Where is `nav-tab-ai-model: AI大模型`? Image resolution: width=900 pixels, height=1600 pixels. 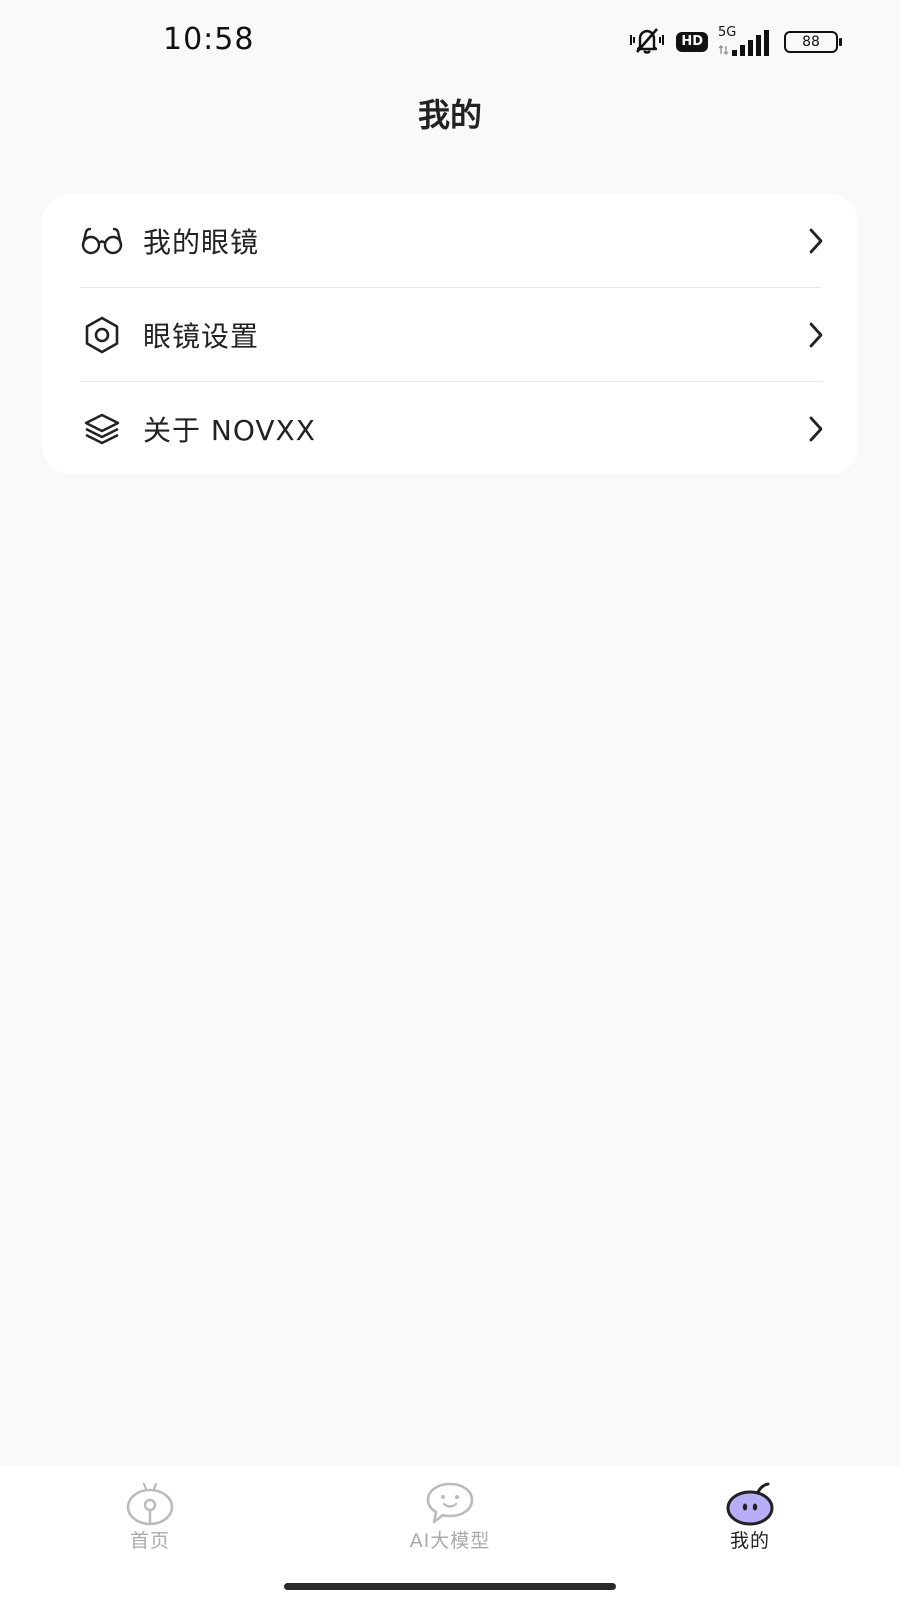
nav-tab-ai-model: AI大模型 is located at coordinates (450, 1516).